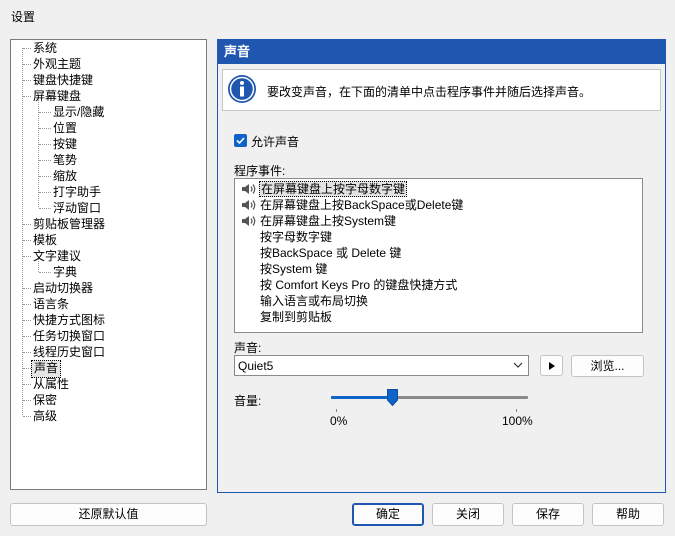  What do you see at coordinates (331, 253) in the screenshot?
I see `event-label: 按BackSpace 或 Delete 键` at bounding box center [331, 253].